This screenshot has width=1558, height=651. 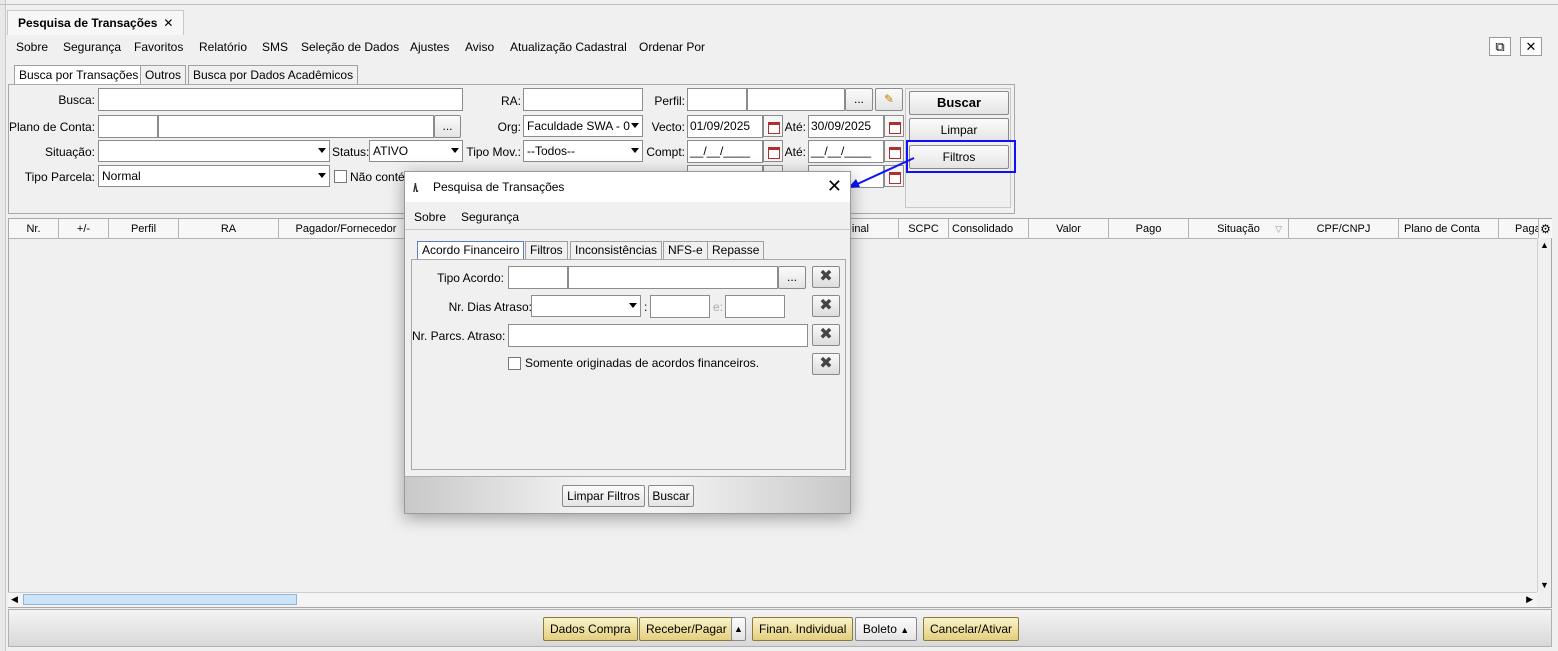 What do you see at coordinates (92, 47) in the screenshot?
I see `menu-seguranca: Segurança` at bounding box center [92, 47].